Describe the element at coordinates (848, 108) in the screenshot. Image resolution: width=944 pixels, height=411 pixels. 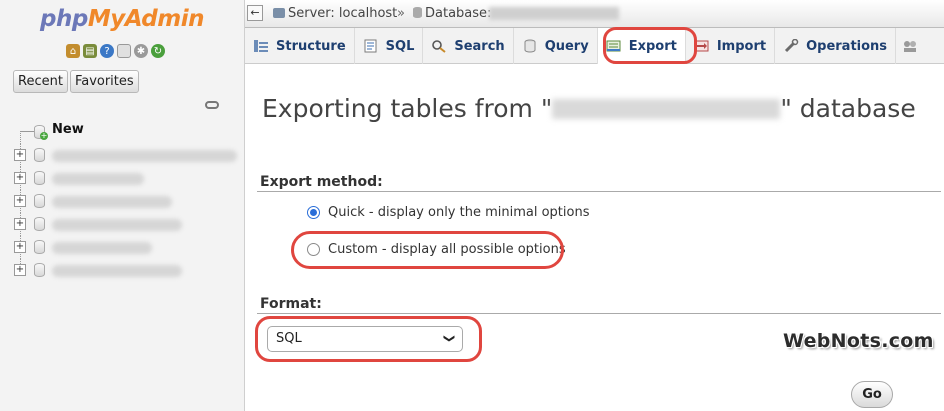
I see `page-title-suffix: " database` at that location.